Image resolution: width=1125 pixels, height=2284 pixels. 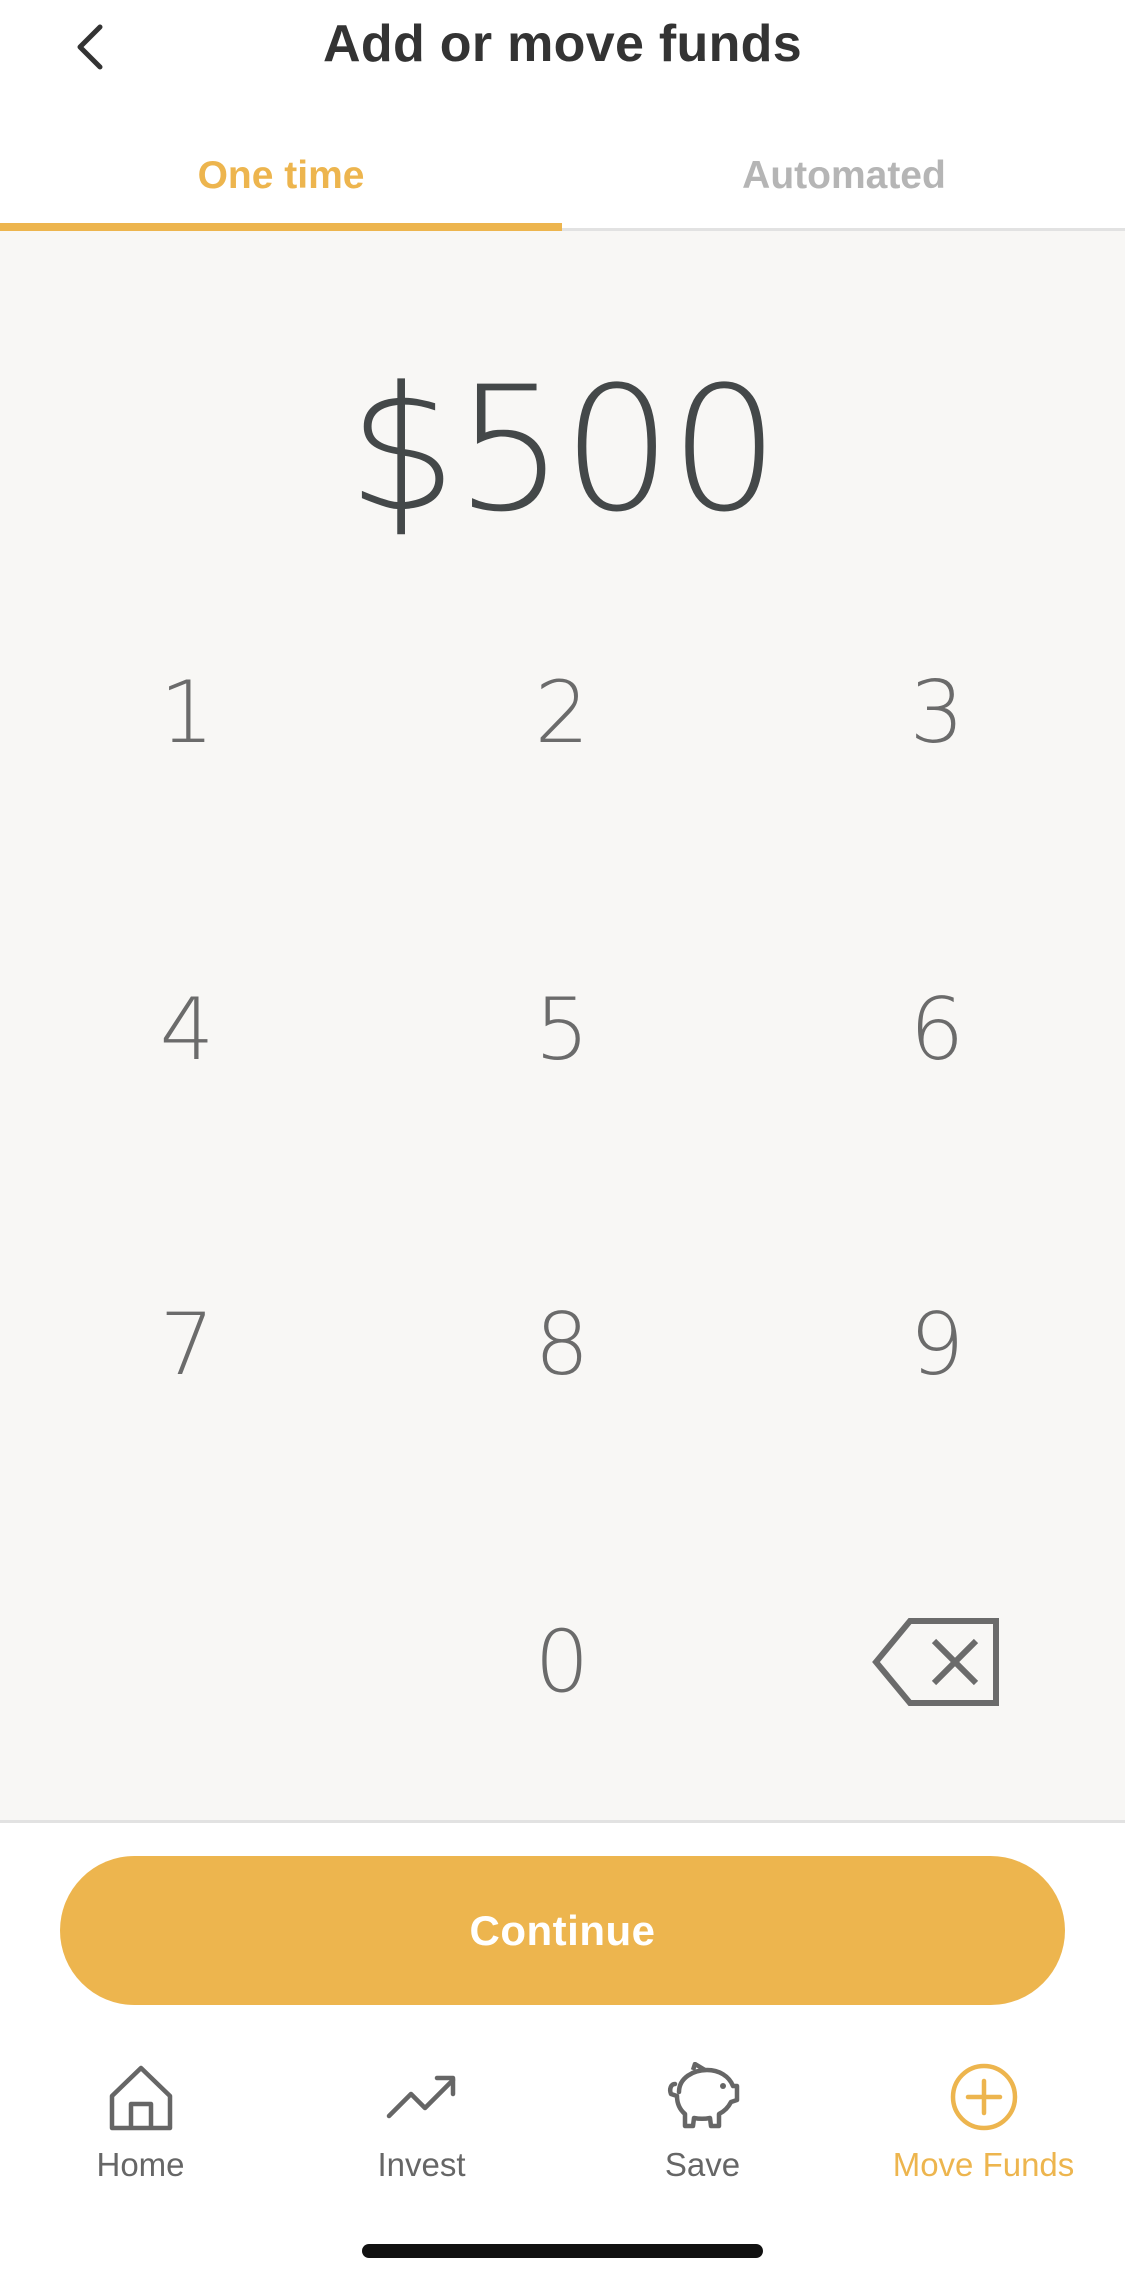 I want to click on bottom-nav: Home Invest Save Move Funds, so click(x=562, y=2115).